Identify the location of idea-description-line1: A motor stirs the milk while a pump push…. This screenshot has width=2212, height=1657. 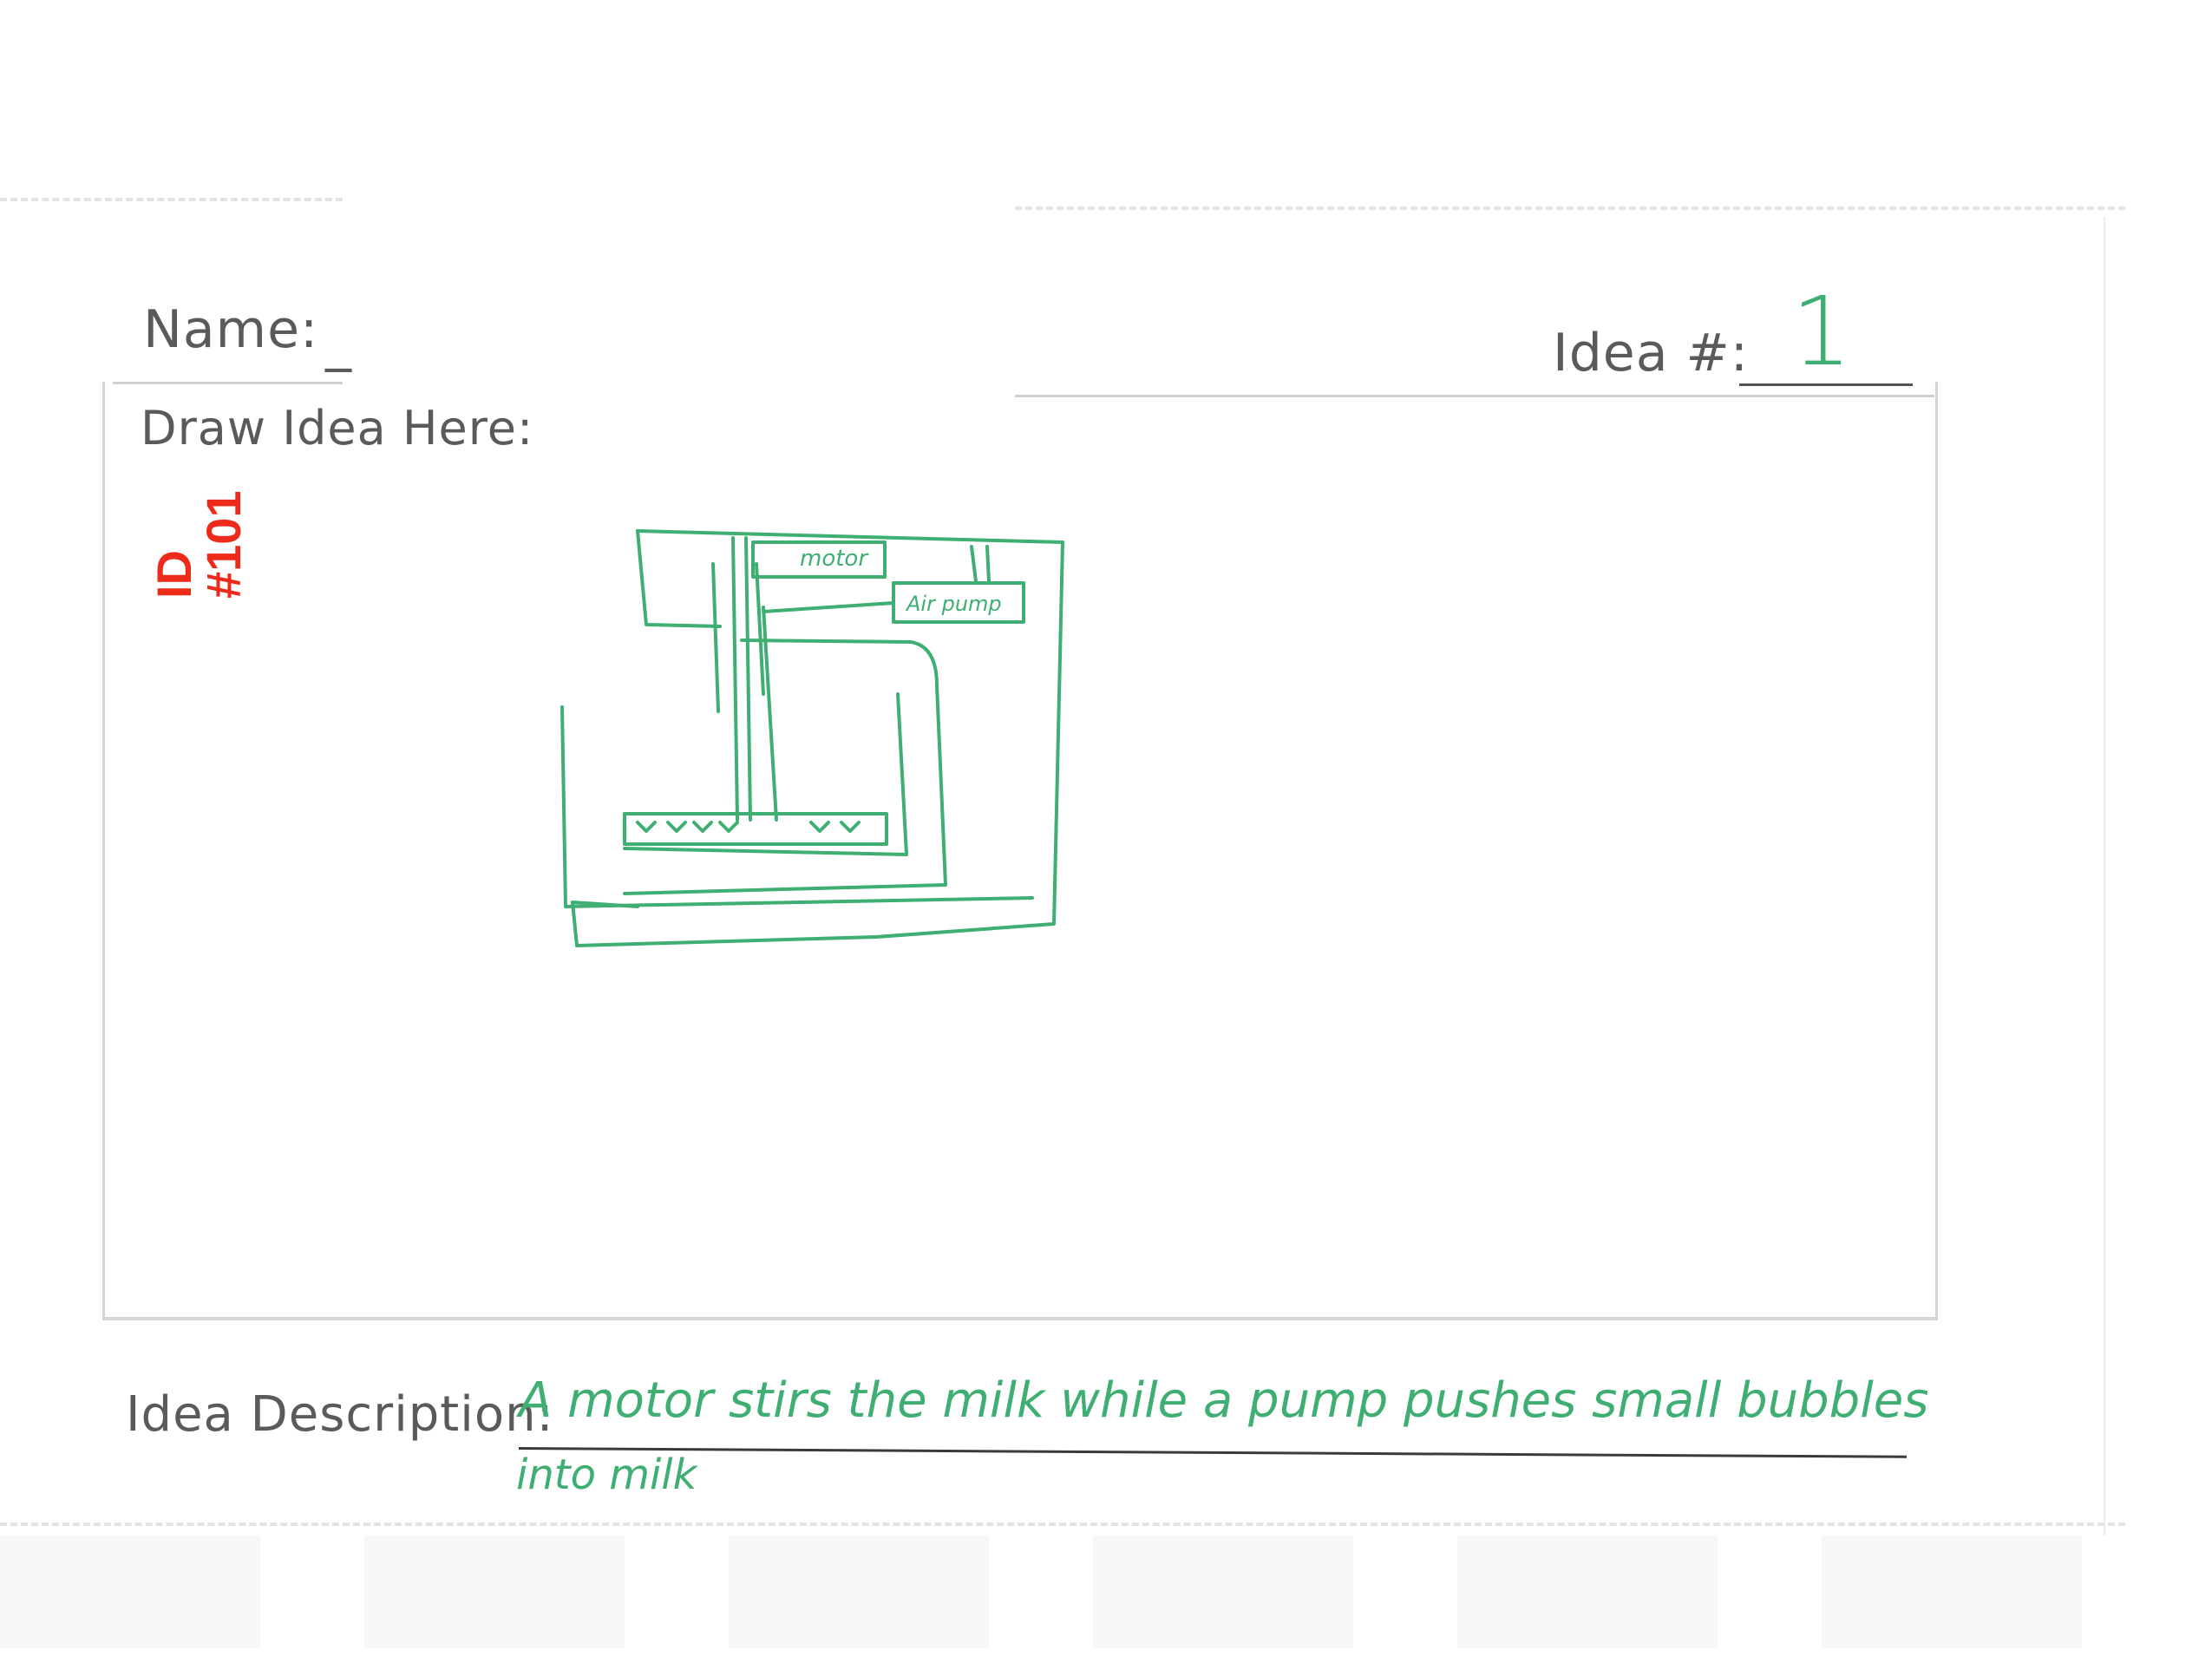
(1224, 1400).